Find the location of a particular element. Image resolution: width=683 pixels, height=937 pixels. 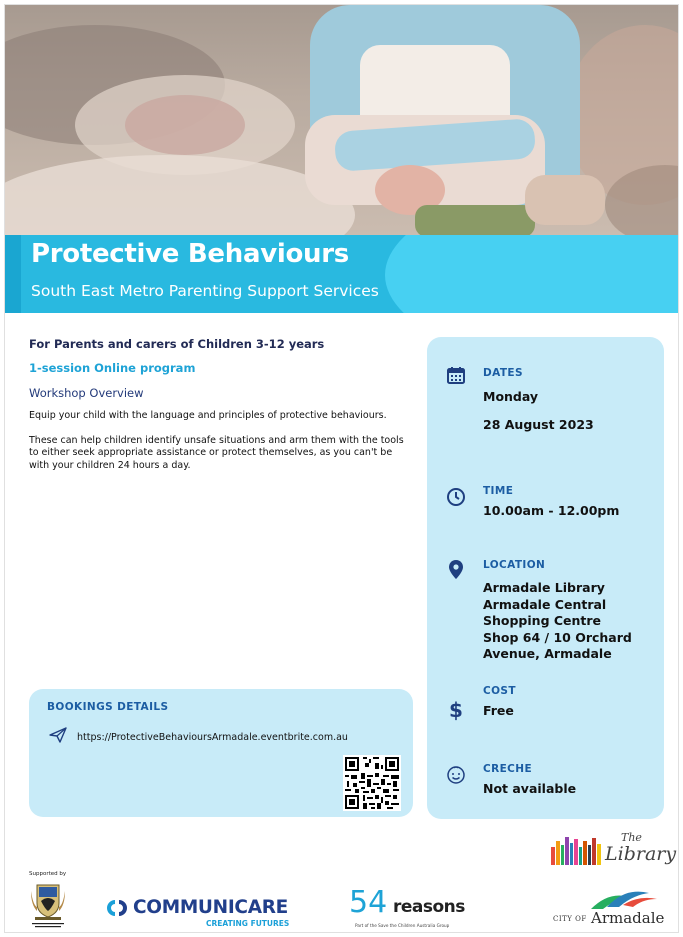

the-library-logo: The Library is located at coordinates (613, 853).